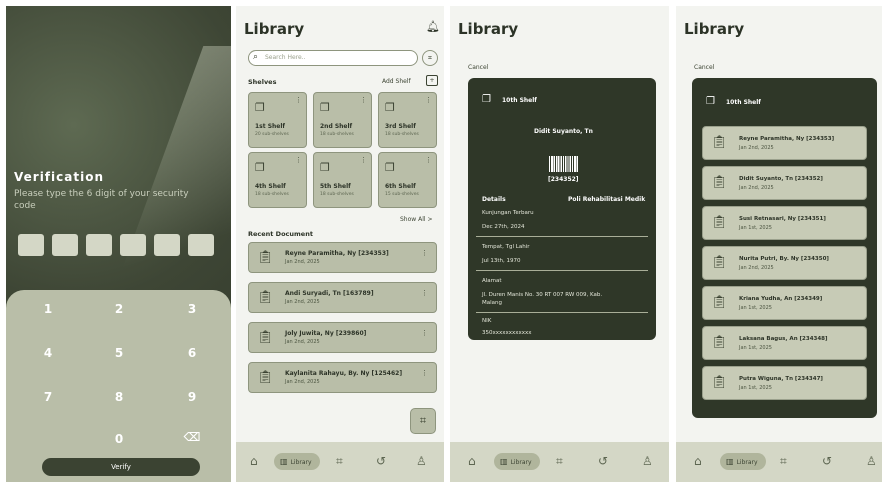  What do you see at coordinates (432, 80) in the screenshot?
I see `add-shelf-icon: +` at bounding box center [432, 80].